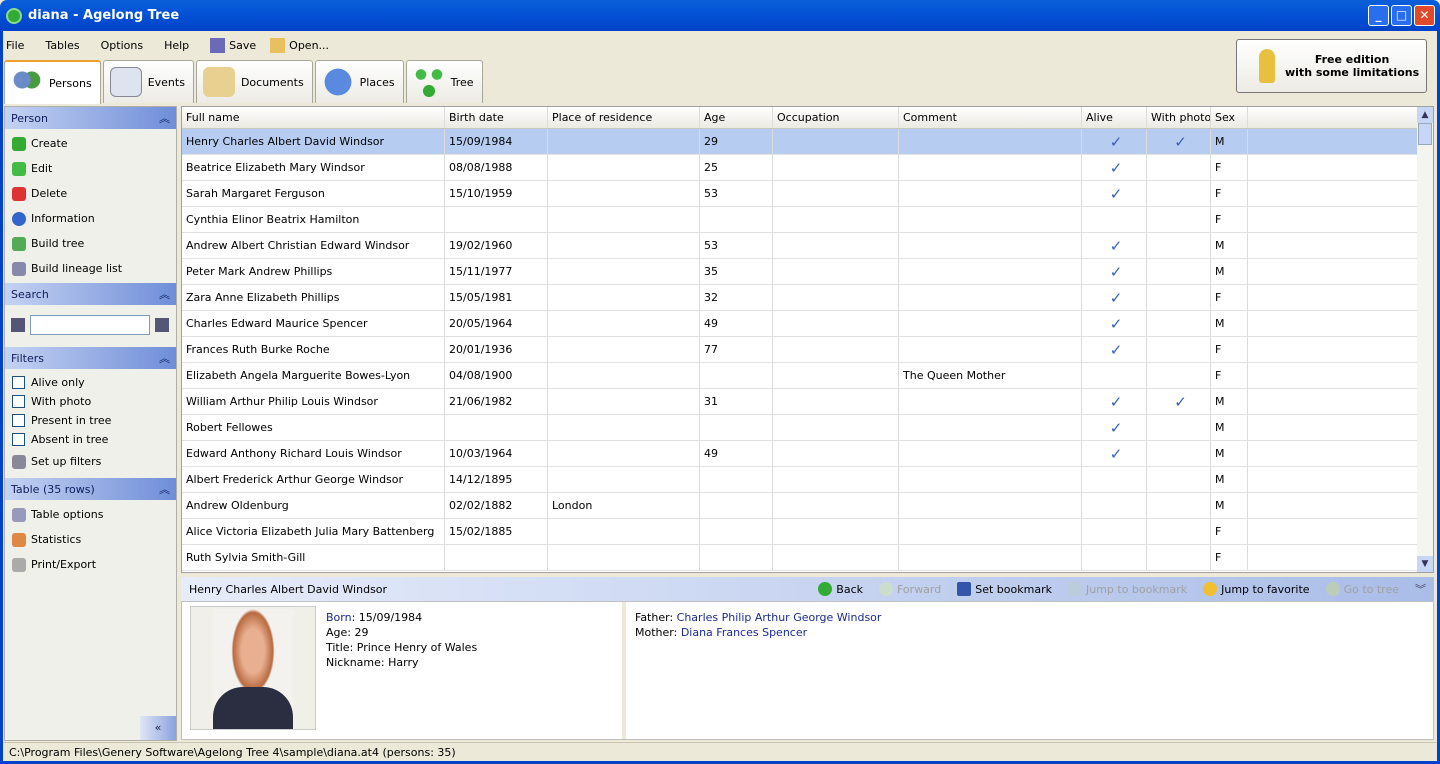 The width and height of the screenshot is (1440, 764). I want to click on edit-button: Edit, so click(90, 168).